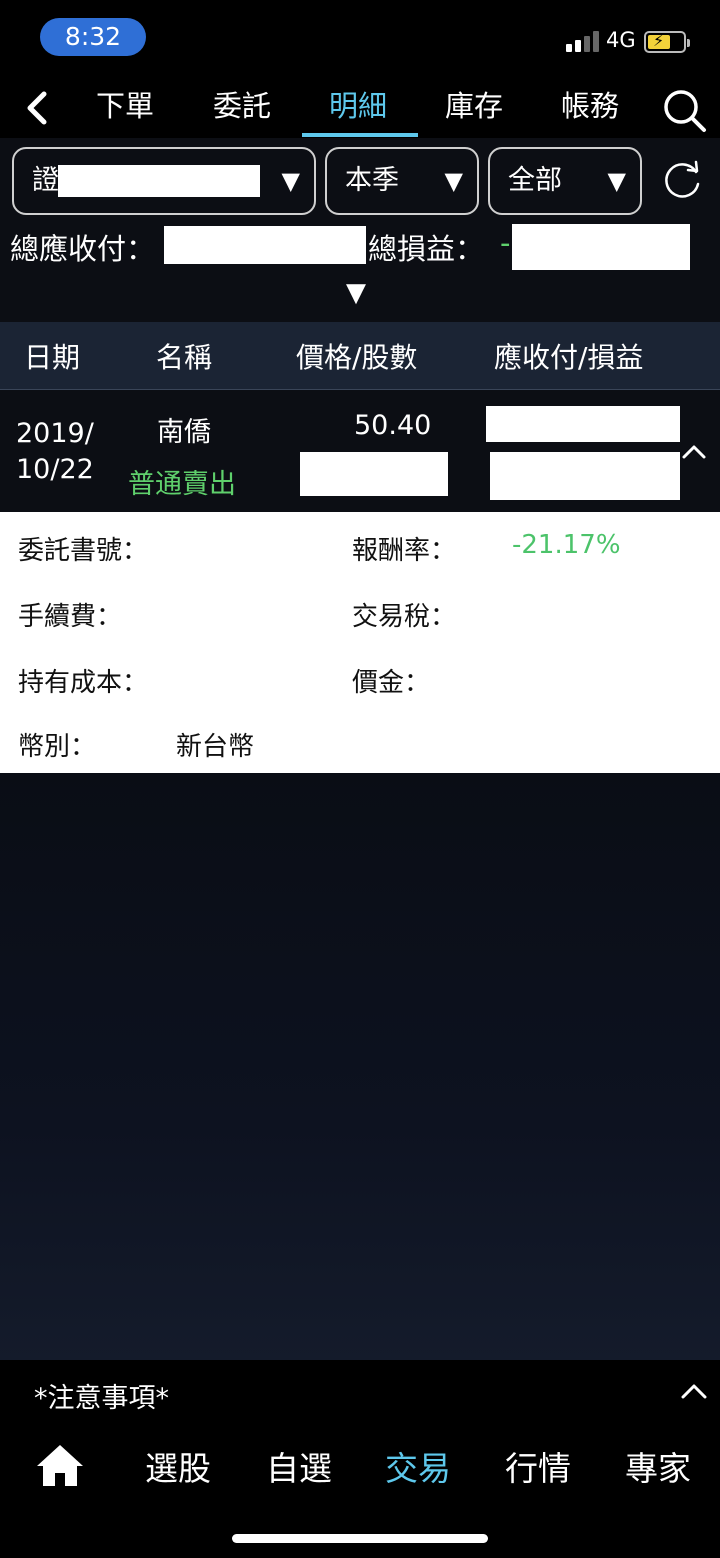  Describe the element at coordinates (569, 357) in the screenshot. I see `col-receivable-pnl: 應收付/損益` at that location.